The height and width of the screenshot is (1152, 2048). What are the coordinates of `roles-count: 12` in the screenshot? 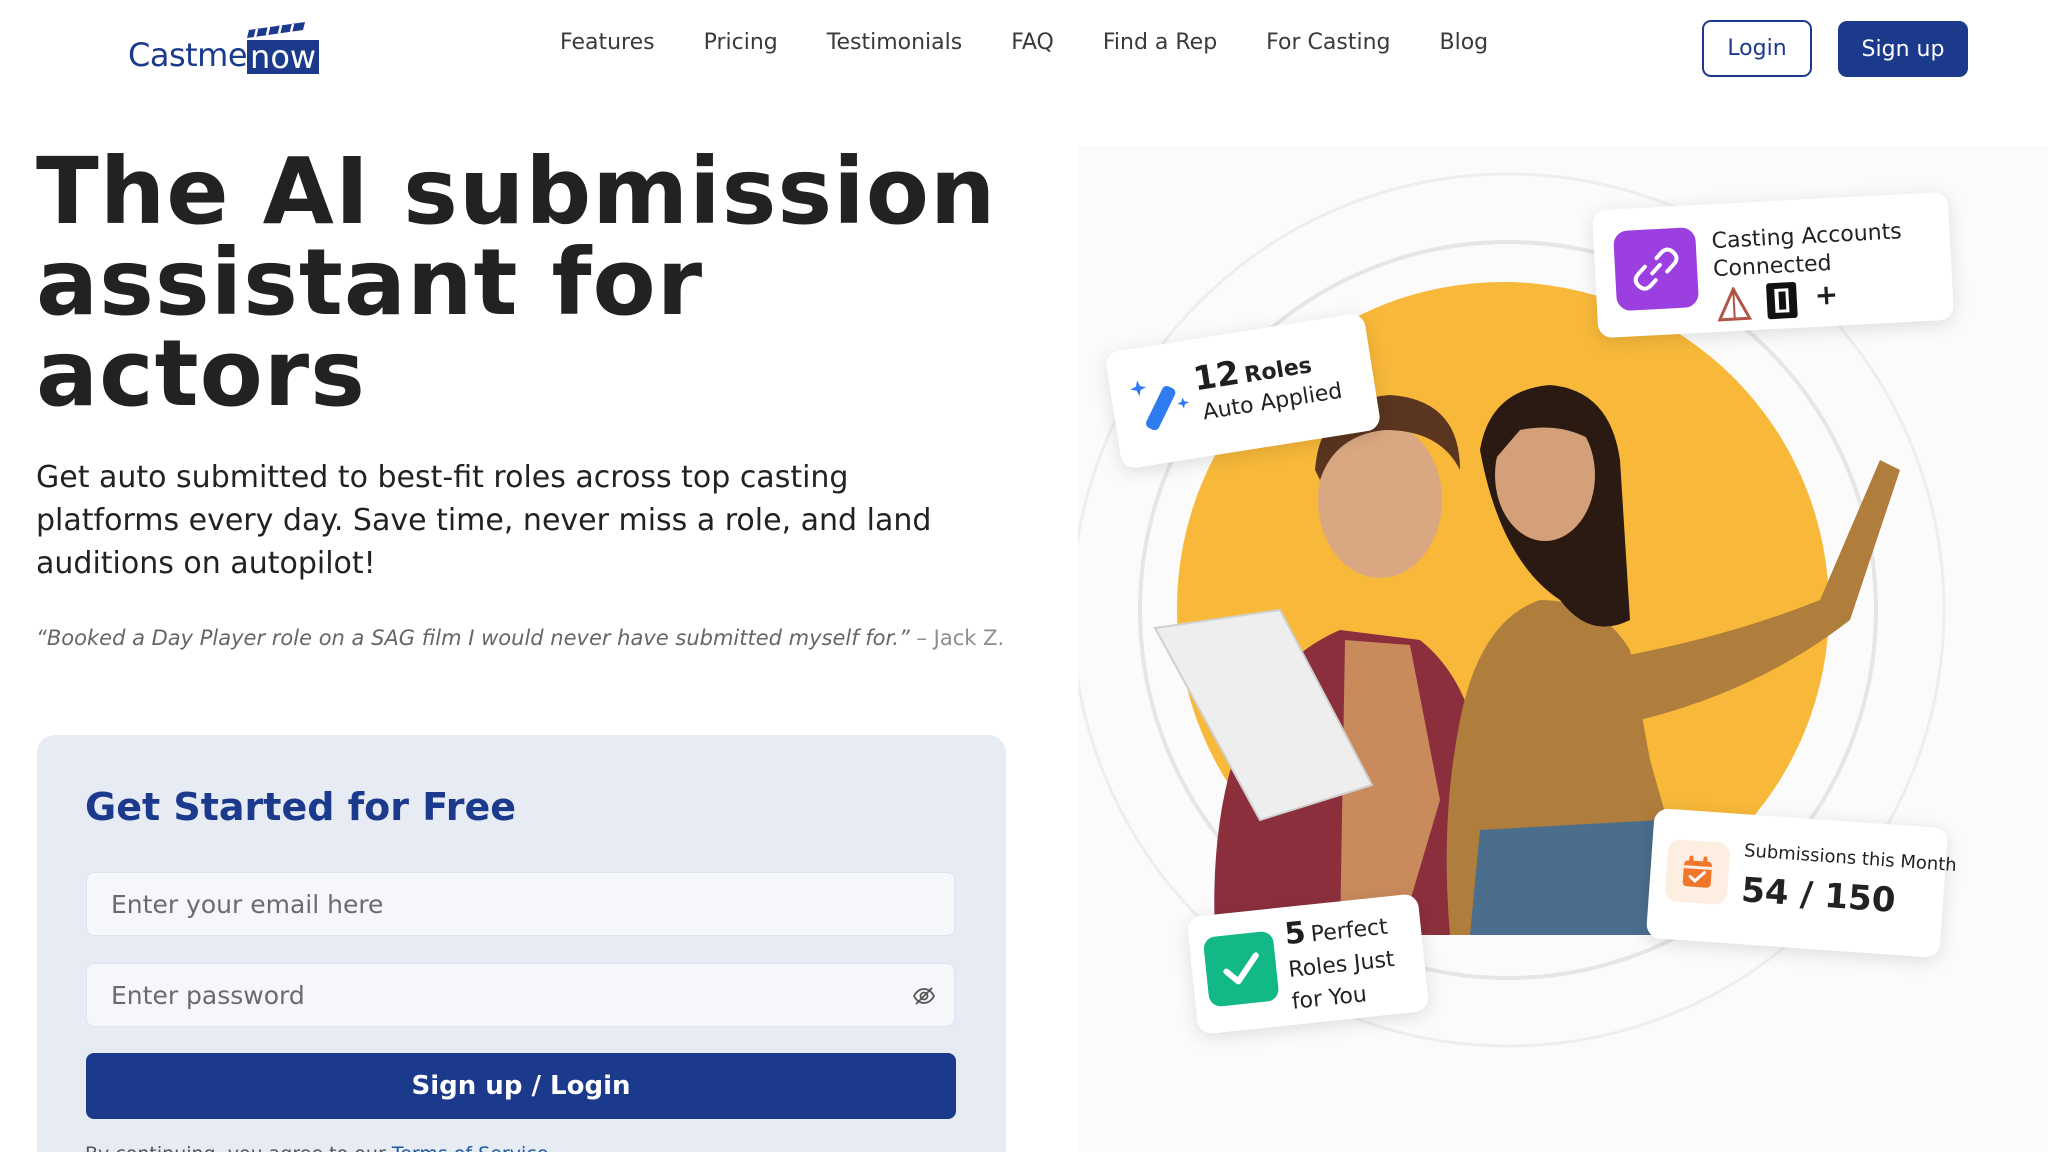 It's located at (1216, 375).